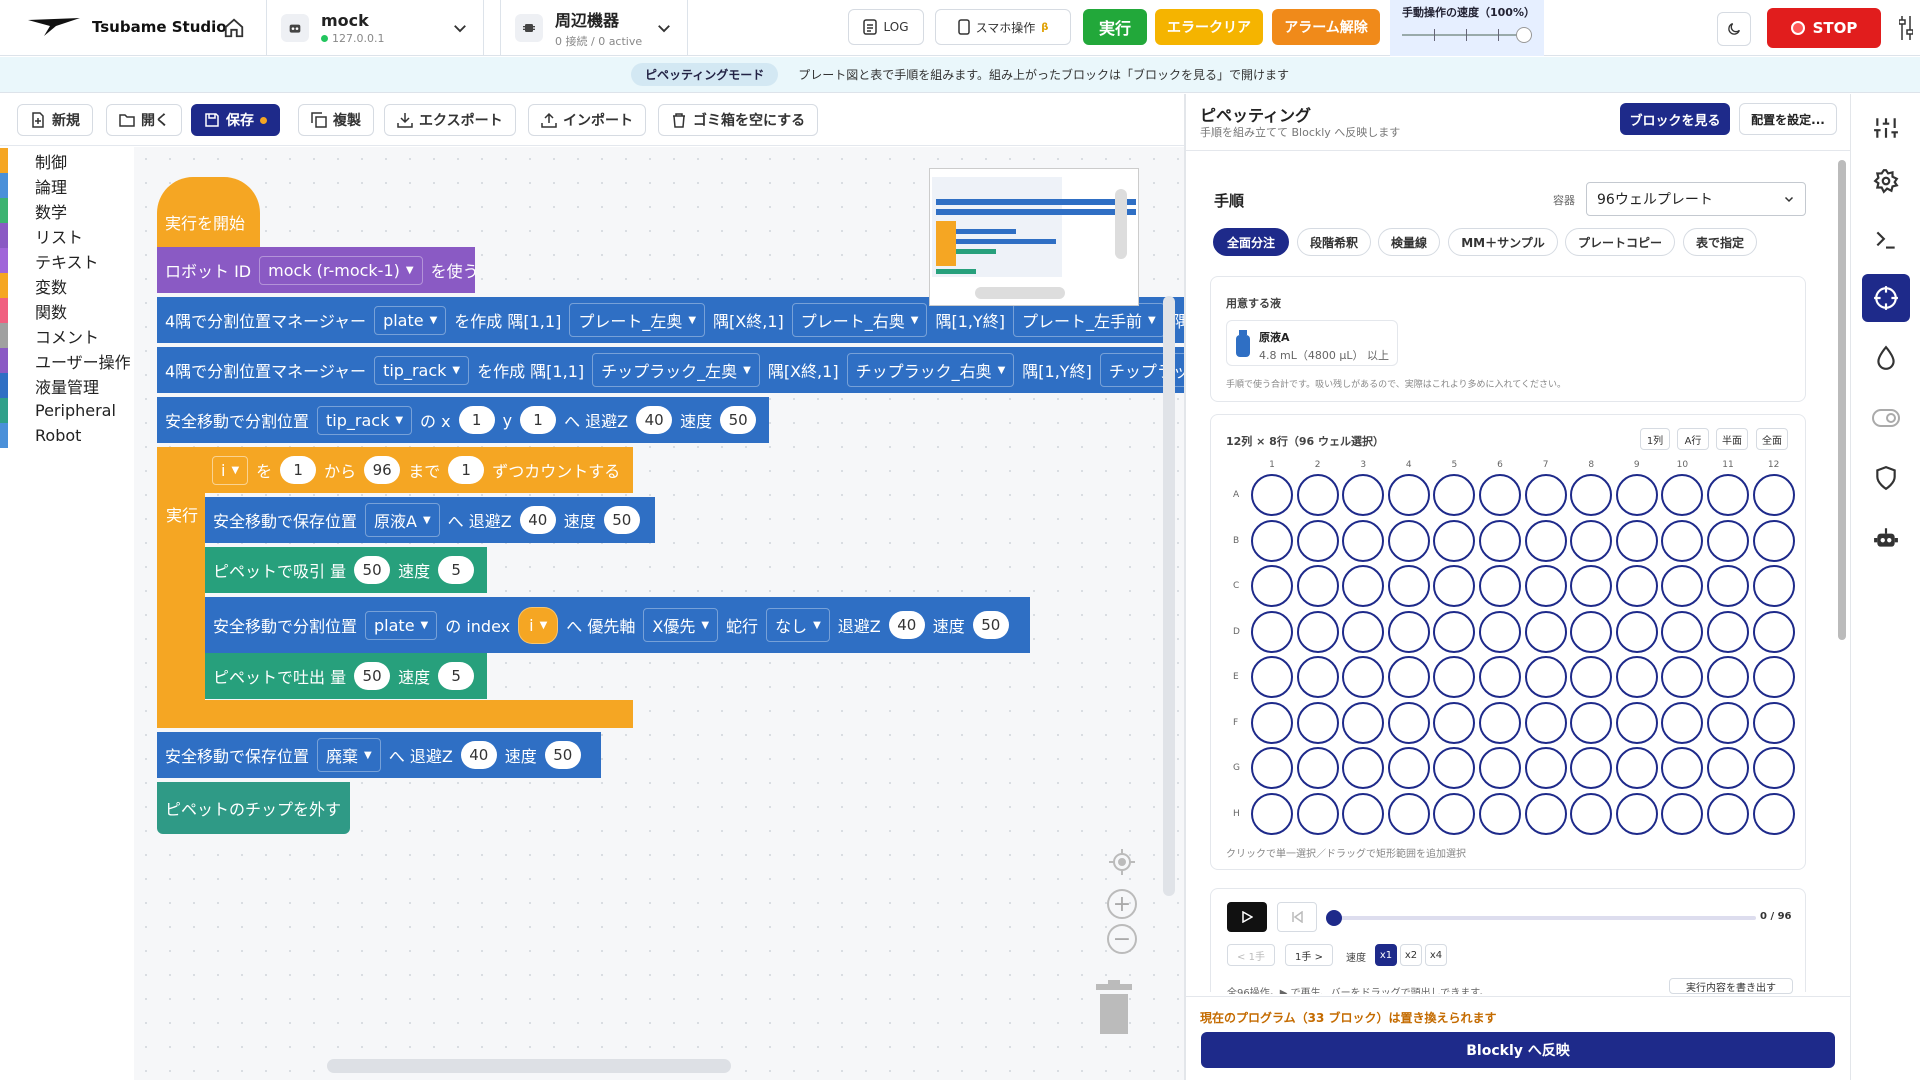 This screenshot has height=1080, width=1920. Describe the element at coordinates (318, 270) in the screenshot. I see `robot-id-block: ロボット ID mock (r-mock-1) ▼ を使う` at that location.